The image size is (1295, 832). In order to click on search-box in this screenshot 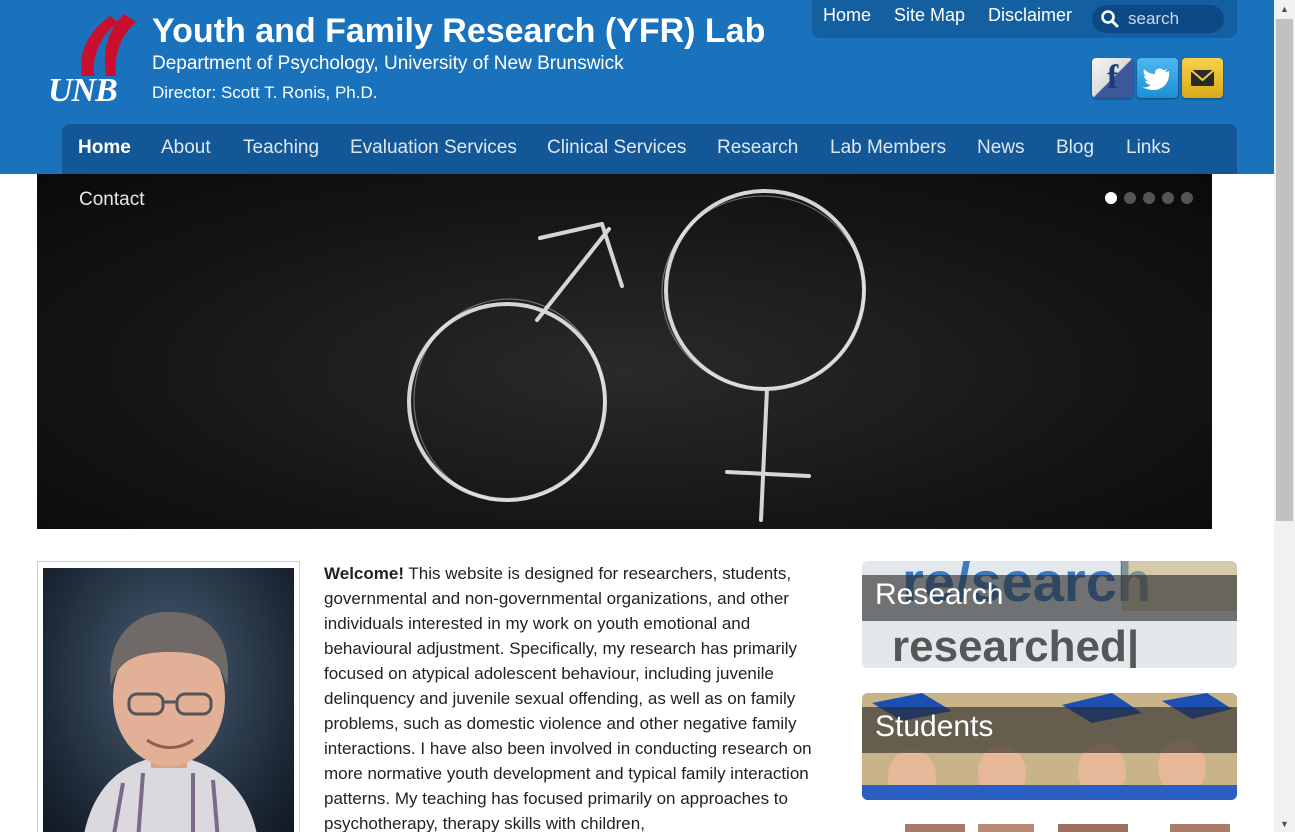, I will do `click(1158, 19)`.